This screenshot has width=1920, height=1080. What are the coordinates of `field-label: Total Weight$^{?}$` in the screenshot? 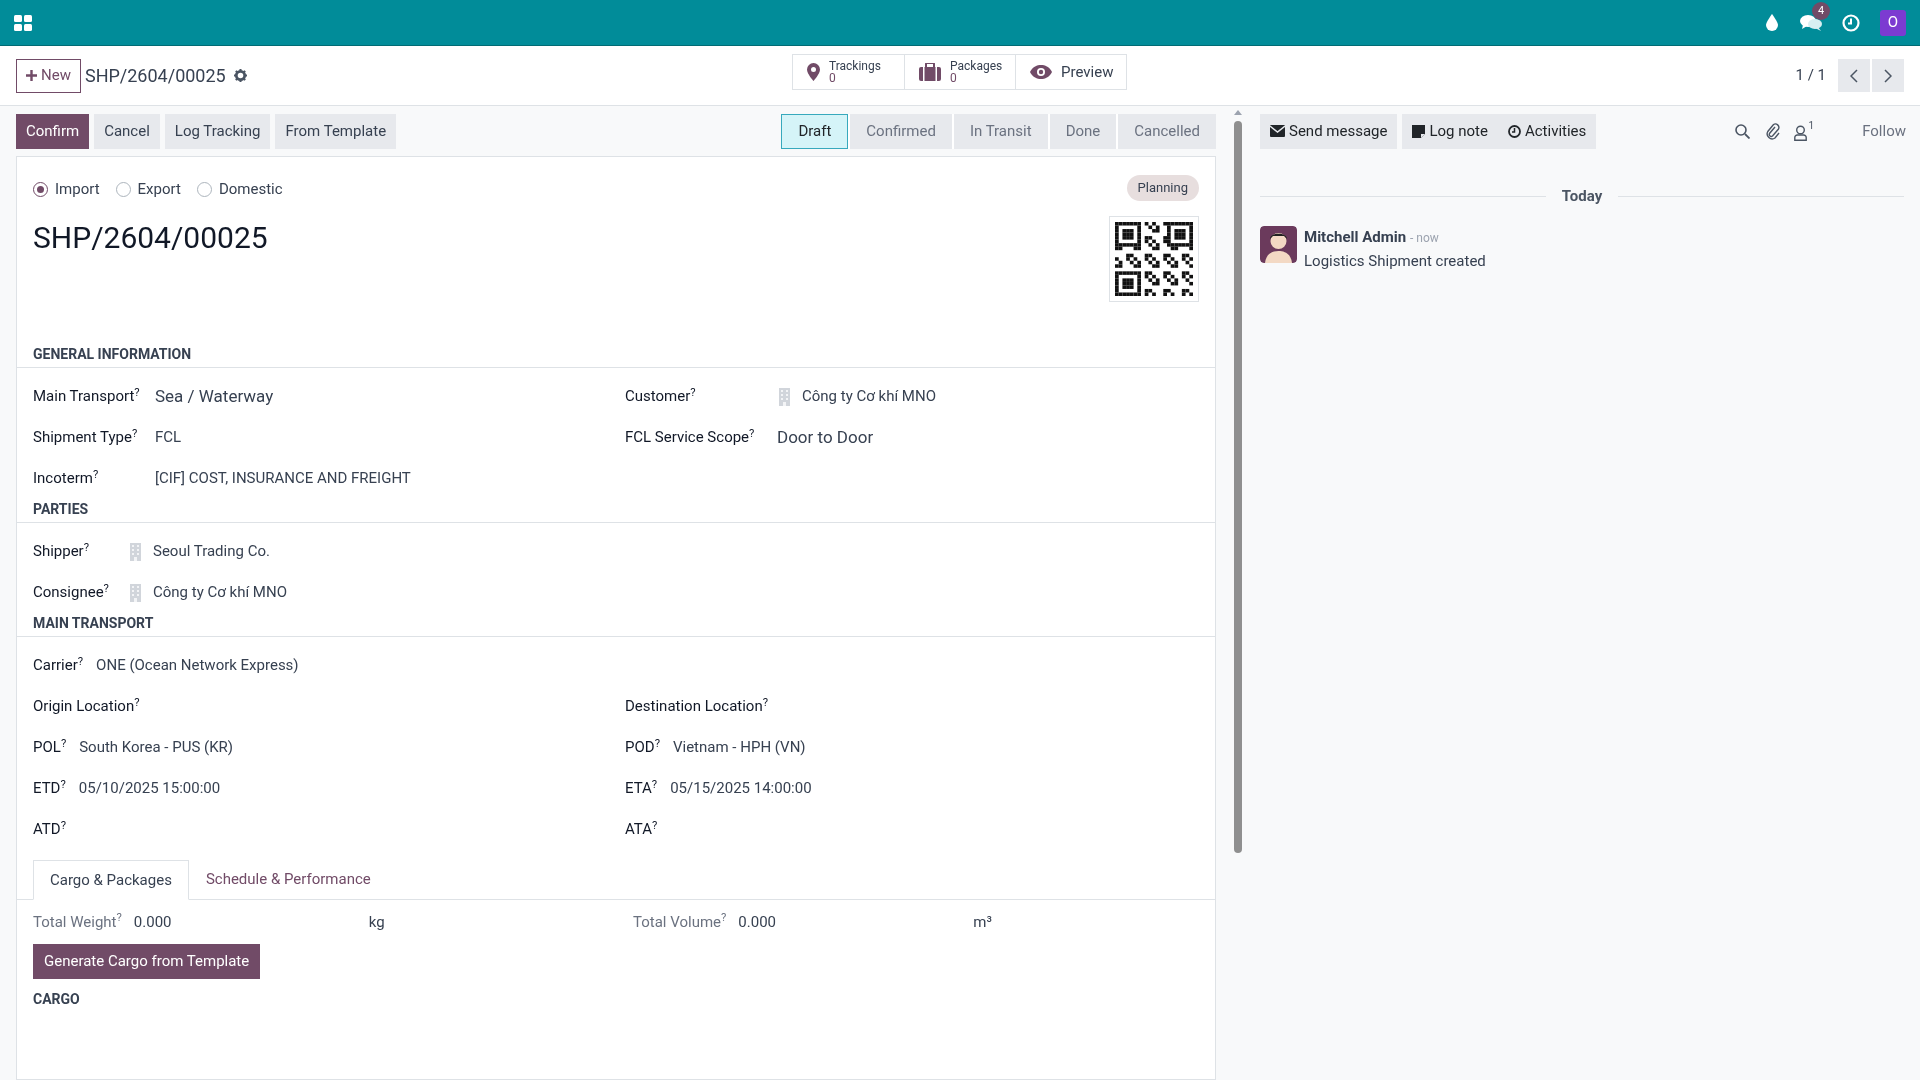 It's located at (78, 921).